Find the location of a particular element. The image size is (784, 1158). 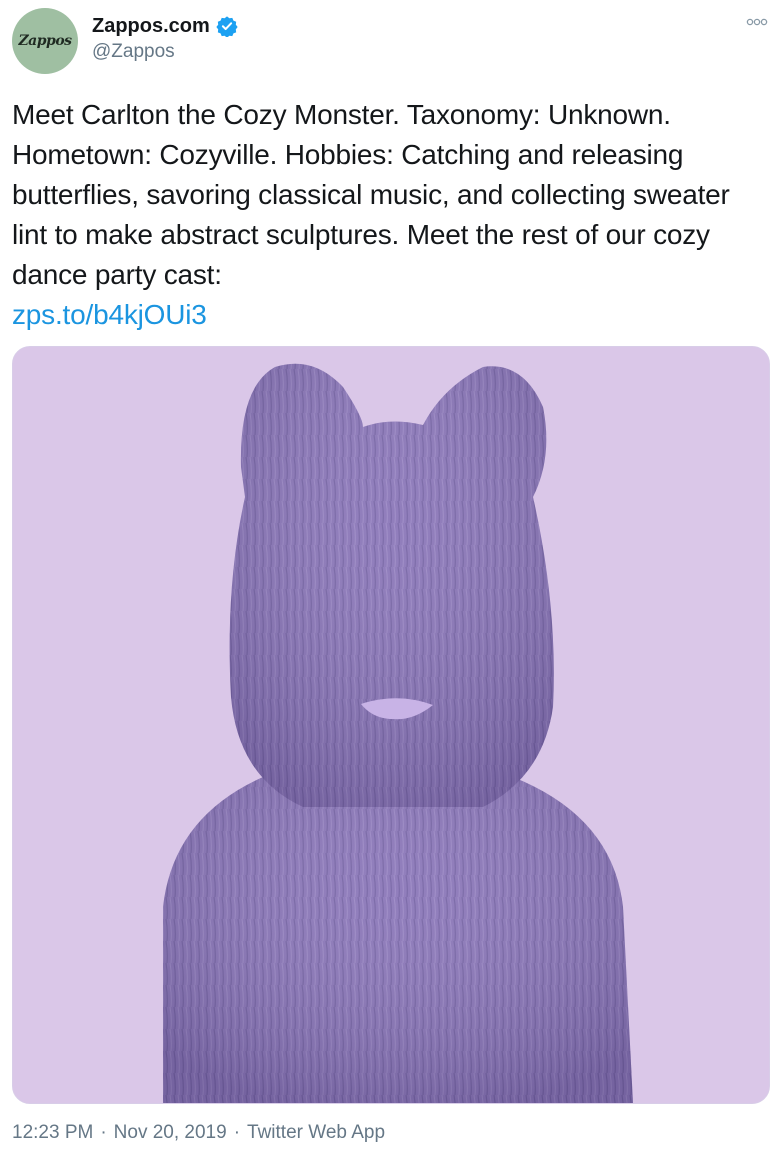

display-name-row: Zappos.com is located at coordinates (165, 26).